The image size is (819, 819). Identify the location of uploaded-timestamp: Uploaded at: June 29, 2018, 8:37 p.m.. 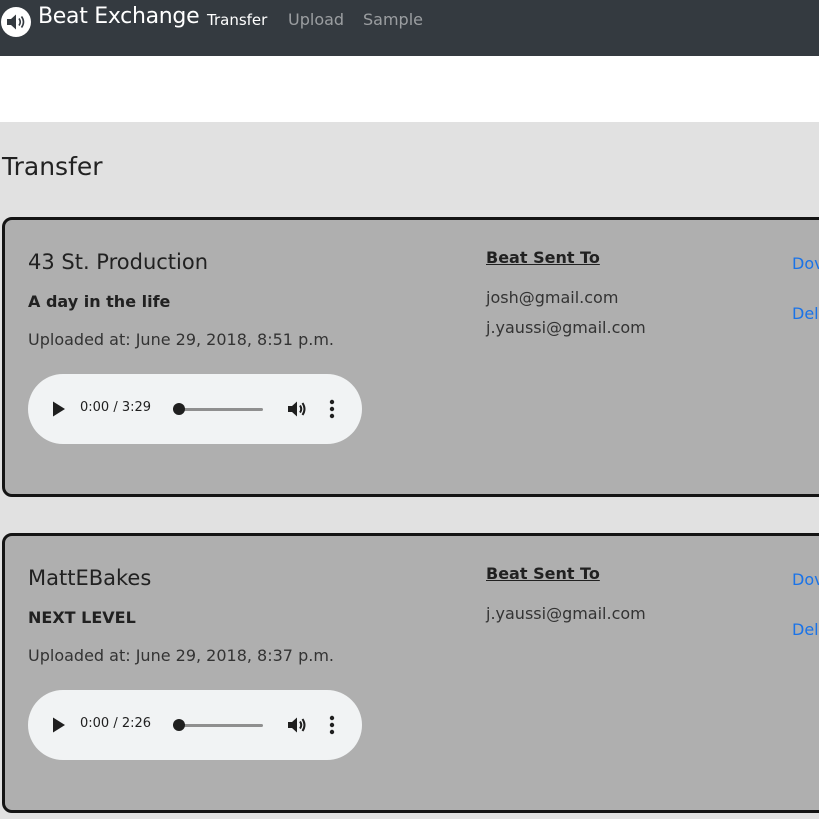
(181, 655).